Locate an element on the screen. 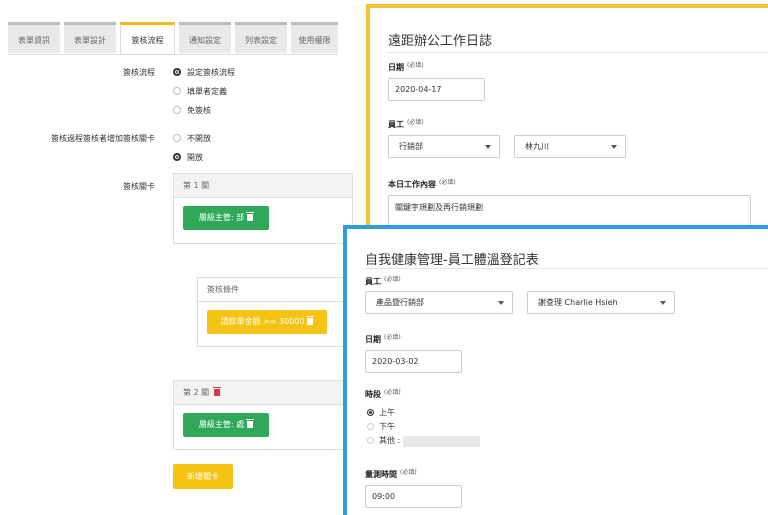 This screenshot has width=768, height=515. employee-select: 林九川 is located at coordinates (570, 146).